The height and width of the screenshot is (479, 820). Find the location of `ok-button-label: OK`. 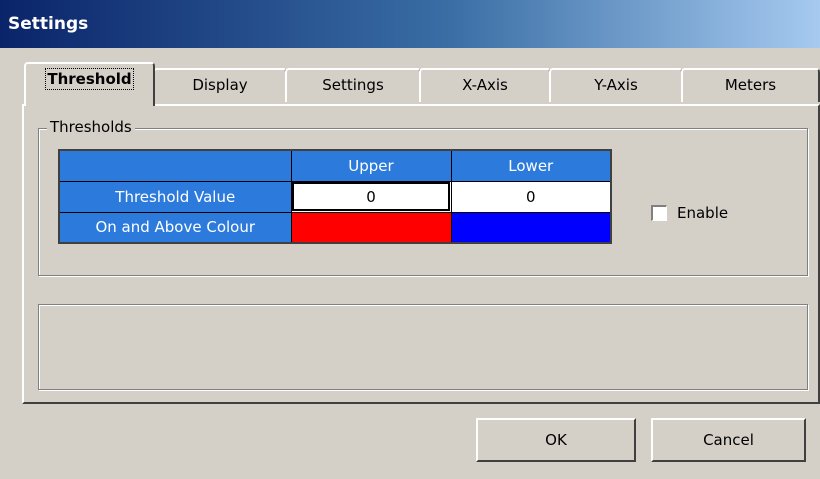

ok-button-label: OK is located at coordinates (556, 440).